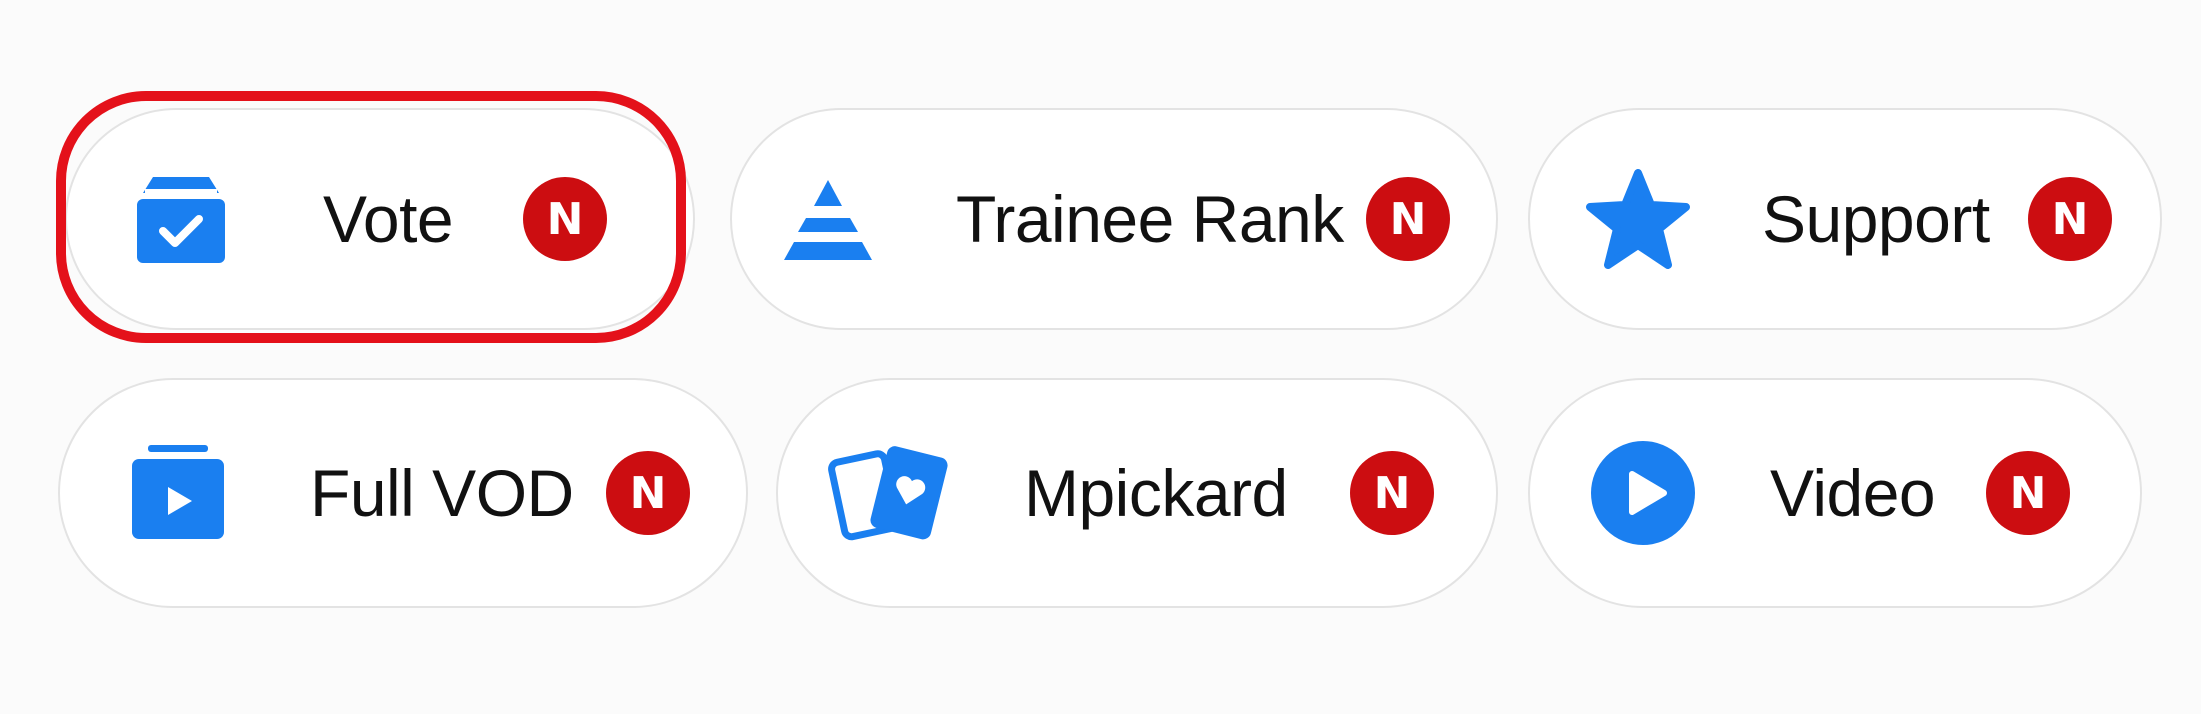 The height and width of the screenshot is (714, 2201). What do you see at coordinates (1643, 493) in the screenshot?
I see `play-circle-icon` at bounding box center [1643, 493].